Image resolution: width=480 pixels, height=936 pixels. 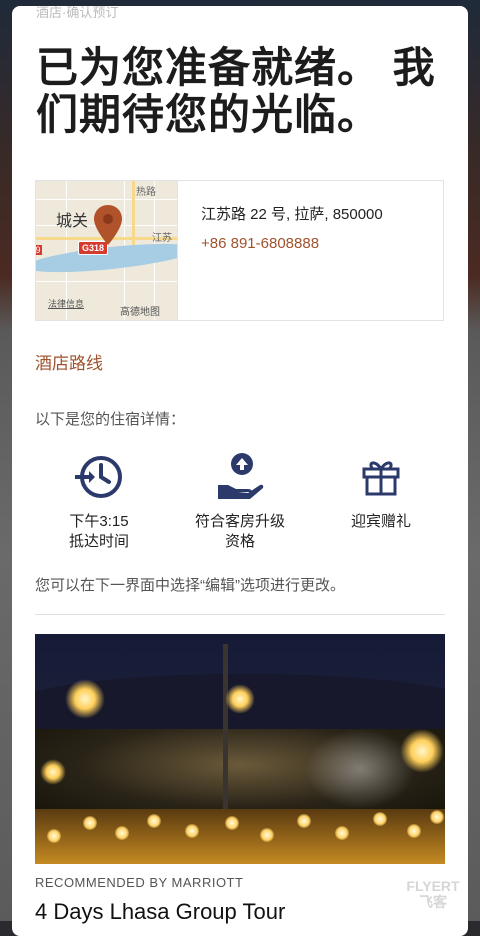 I want to click on divider, so click(x=240, y=614).